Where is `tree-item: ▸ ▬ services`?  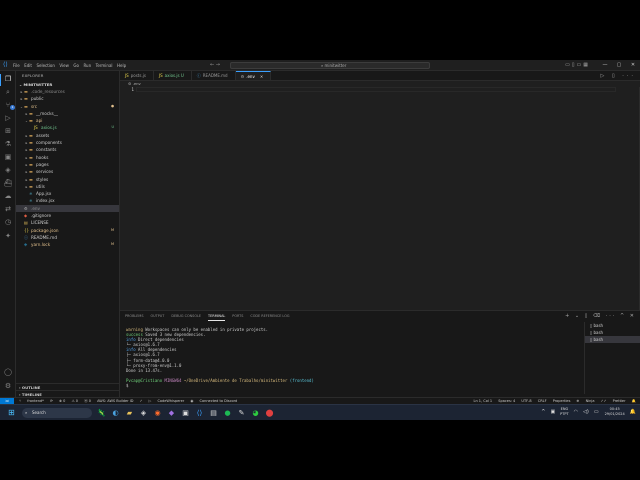
tree-item: ▸ ▬ services is located at coordinates (67, 171).